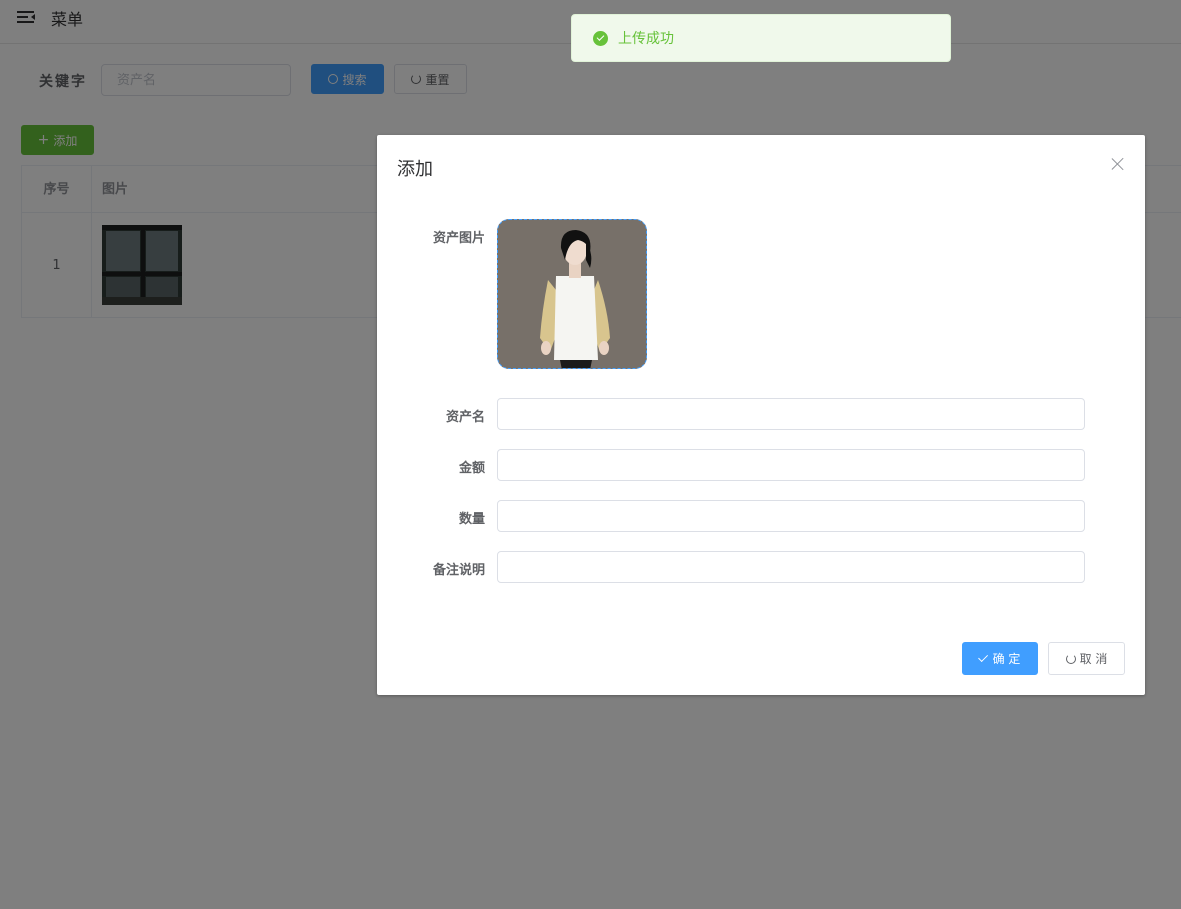 The image size is (1181, 909). What do you see at coordinates (458, 570) in the screenshot?
I see `remark-label: 备注说明` at bounding box center [458, 570].